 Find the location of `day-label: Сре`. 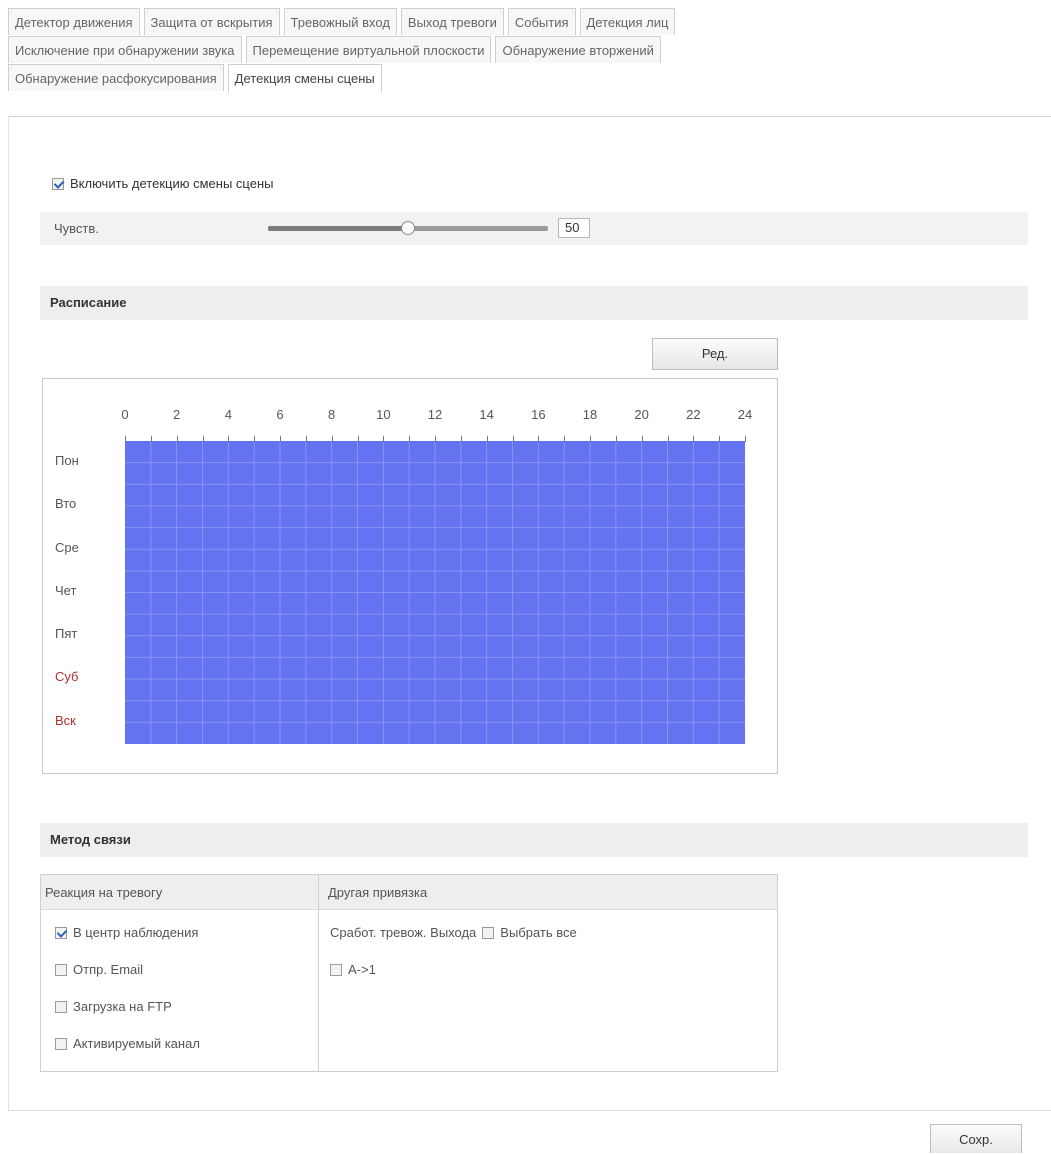

day-label: Сре is located at coordinates (67, 547).